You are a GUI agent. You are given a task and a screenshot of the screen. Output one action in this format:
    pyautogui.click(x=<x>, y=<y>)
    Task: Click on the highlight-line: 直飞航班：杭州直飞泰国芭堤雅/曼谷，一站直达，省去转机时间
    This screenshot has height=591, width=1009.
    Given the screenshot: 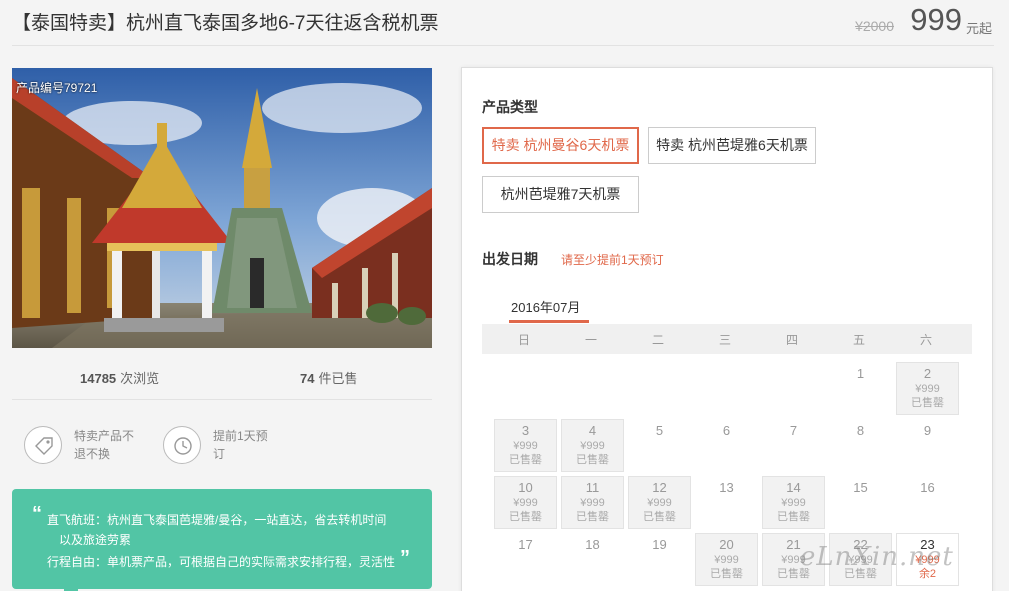 What is the action you would take?
    pyautogui.click(x=217, y=520)
    